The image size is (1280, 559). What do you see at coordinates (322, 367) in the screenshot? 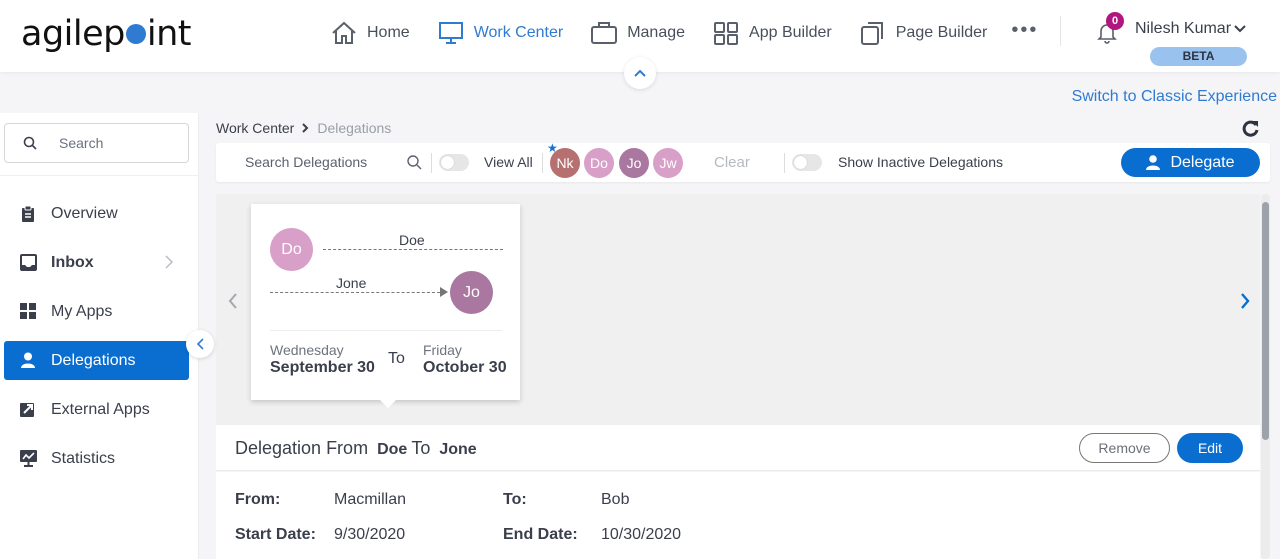
I see `start-date: September 30` at bounding box center [322, 367].